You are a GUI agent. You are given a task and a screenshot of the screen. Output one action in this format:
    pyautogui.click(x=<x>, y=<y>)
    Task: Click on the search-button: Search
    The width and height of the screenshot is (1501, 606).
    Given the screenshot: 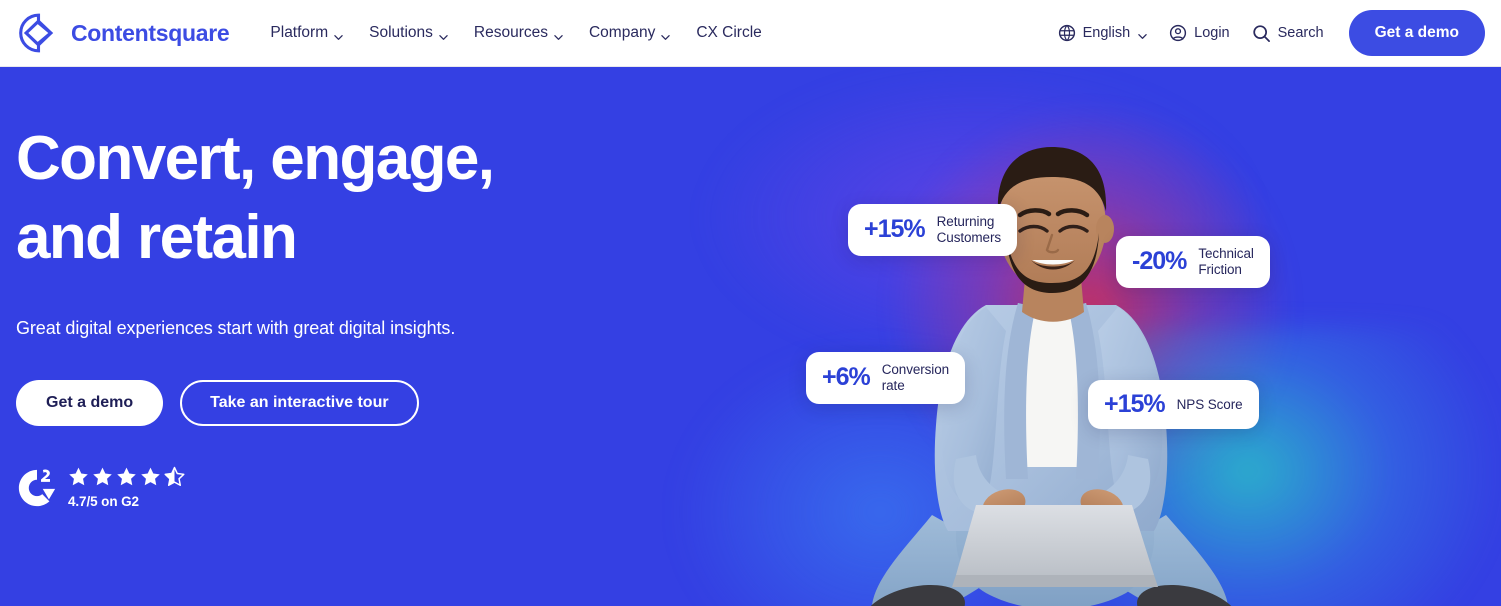 What is the action you would take?
    pyautogui.click(x=1288, y=33)
    